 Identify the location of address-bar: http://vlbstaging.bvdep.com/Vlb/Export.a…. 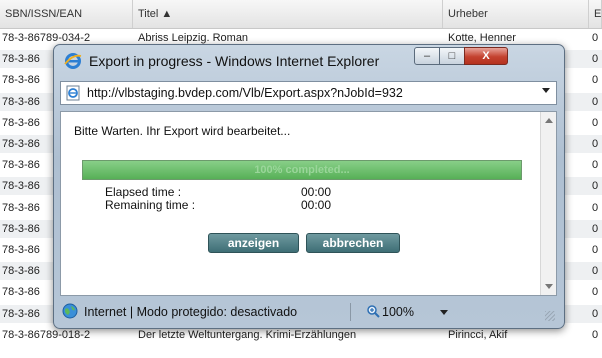
(308, 93).